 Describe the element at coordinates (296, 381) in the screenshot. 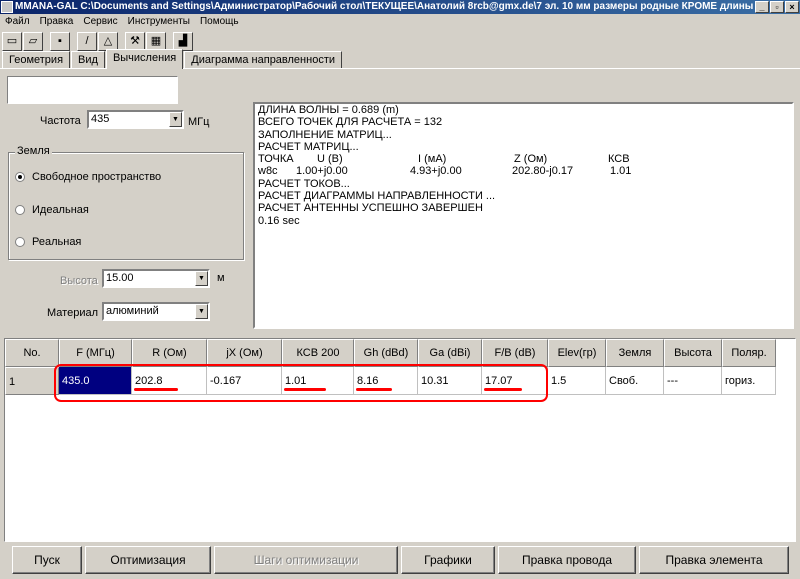

I see `cell-text: 1.01` at that location.